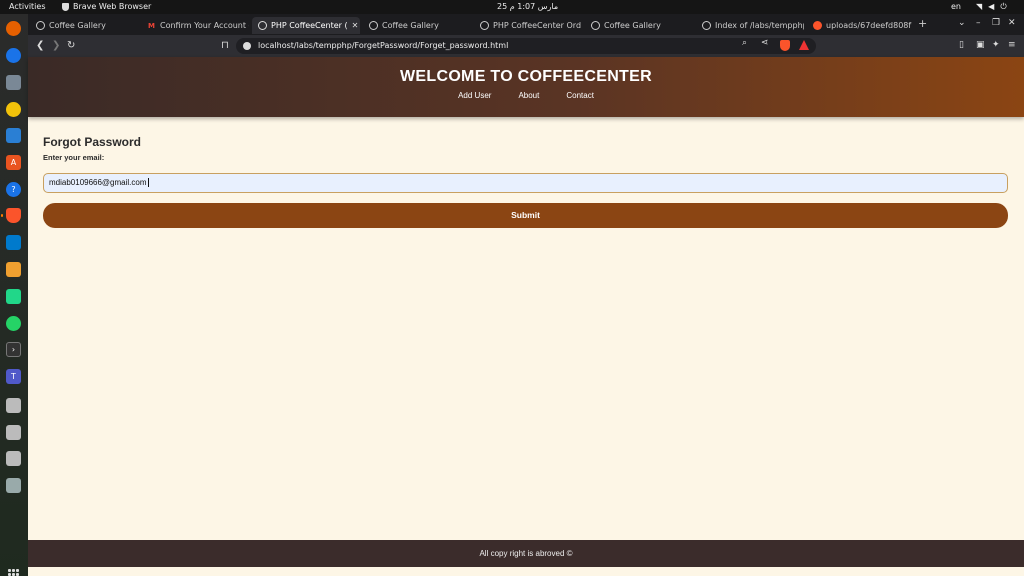 The image size is (1024, 576). I want to click on volume-icon: ◀, so click(991, 6).